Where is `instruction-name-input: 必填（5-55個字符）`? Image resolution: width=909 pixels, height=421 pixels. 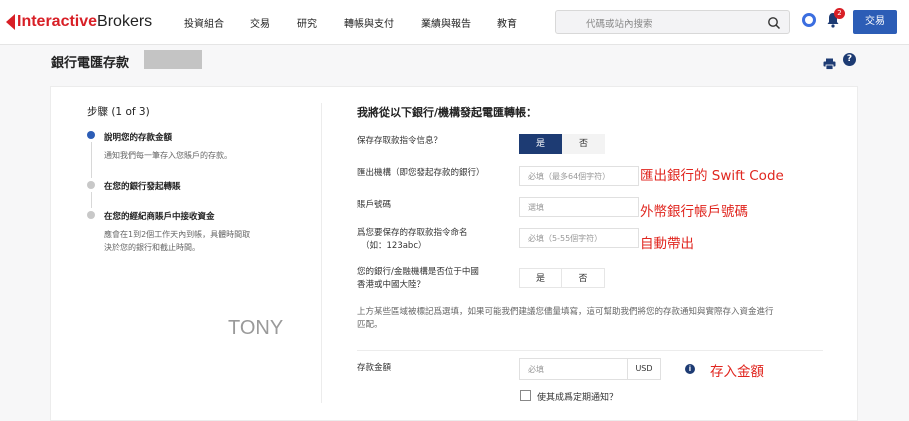
instruction-name-input: 必填（5-55個字符） is located at coordinates (579, 238).